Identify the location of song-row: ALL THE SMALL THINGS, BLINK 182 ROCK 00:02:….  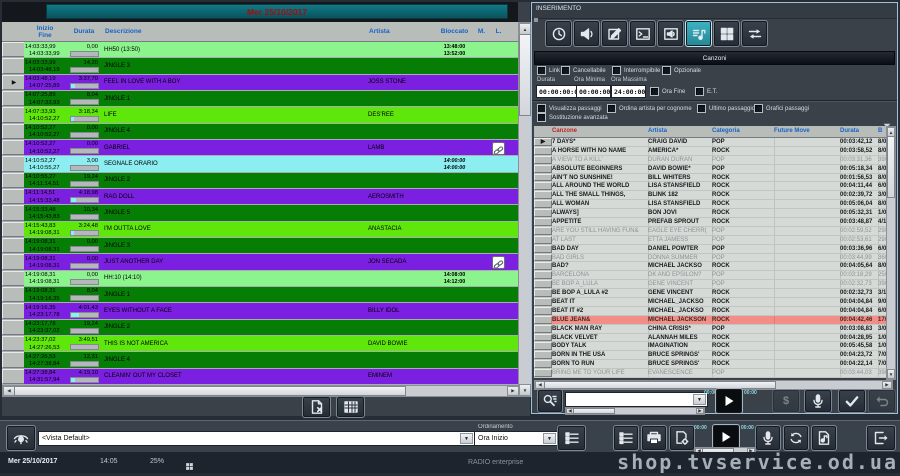
(712, 196).